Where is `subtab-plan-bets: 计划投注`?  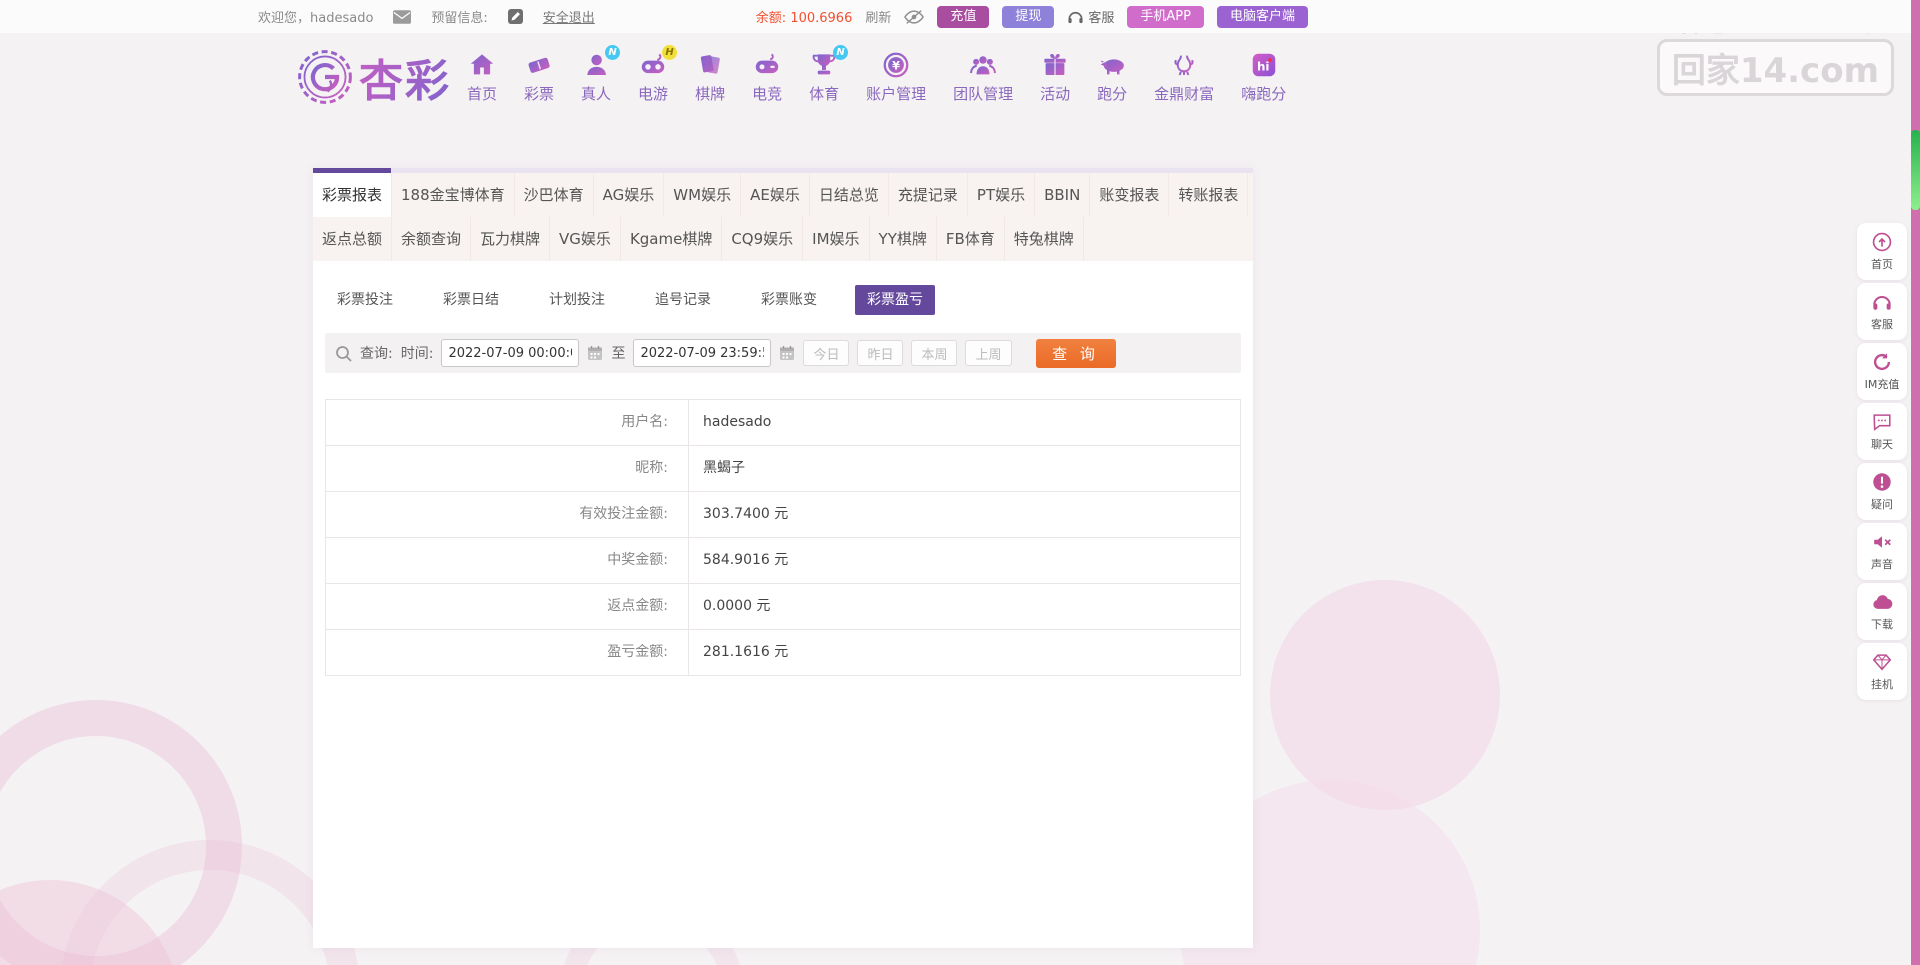 subtab-plan-bets: 计划投注 is located at coordinates (577, 300).